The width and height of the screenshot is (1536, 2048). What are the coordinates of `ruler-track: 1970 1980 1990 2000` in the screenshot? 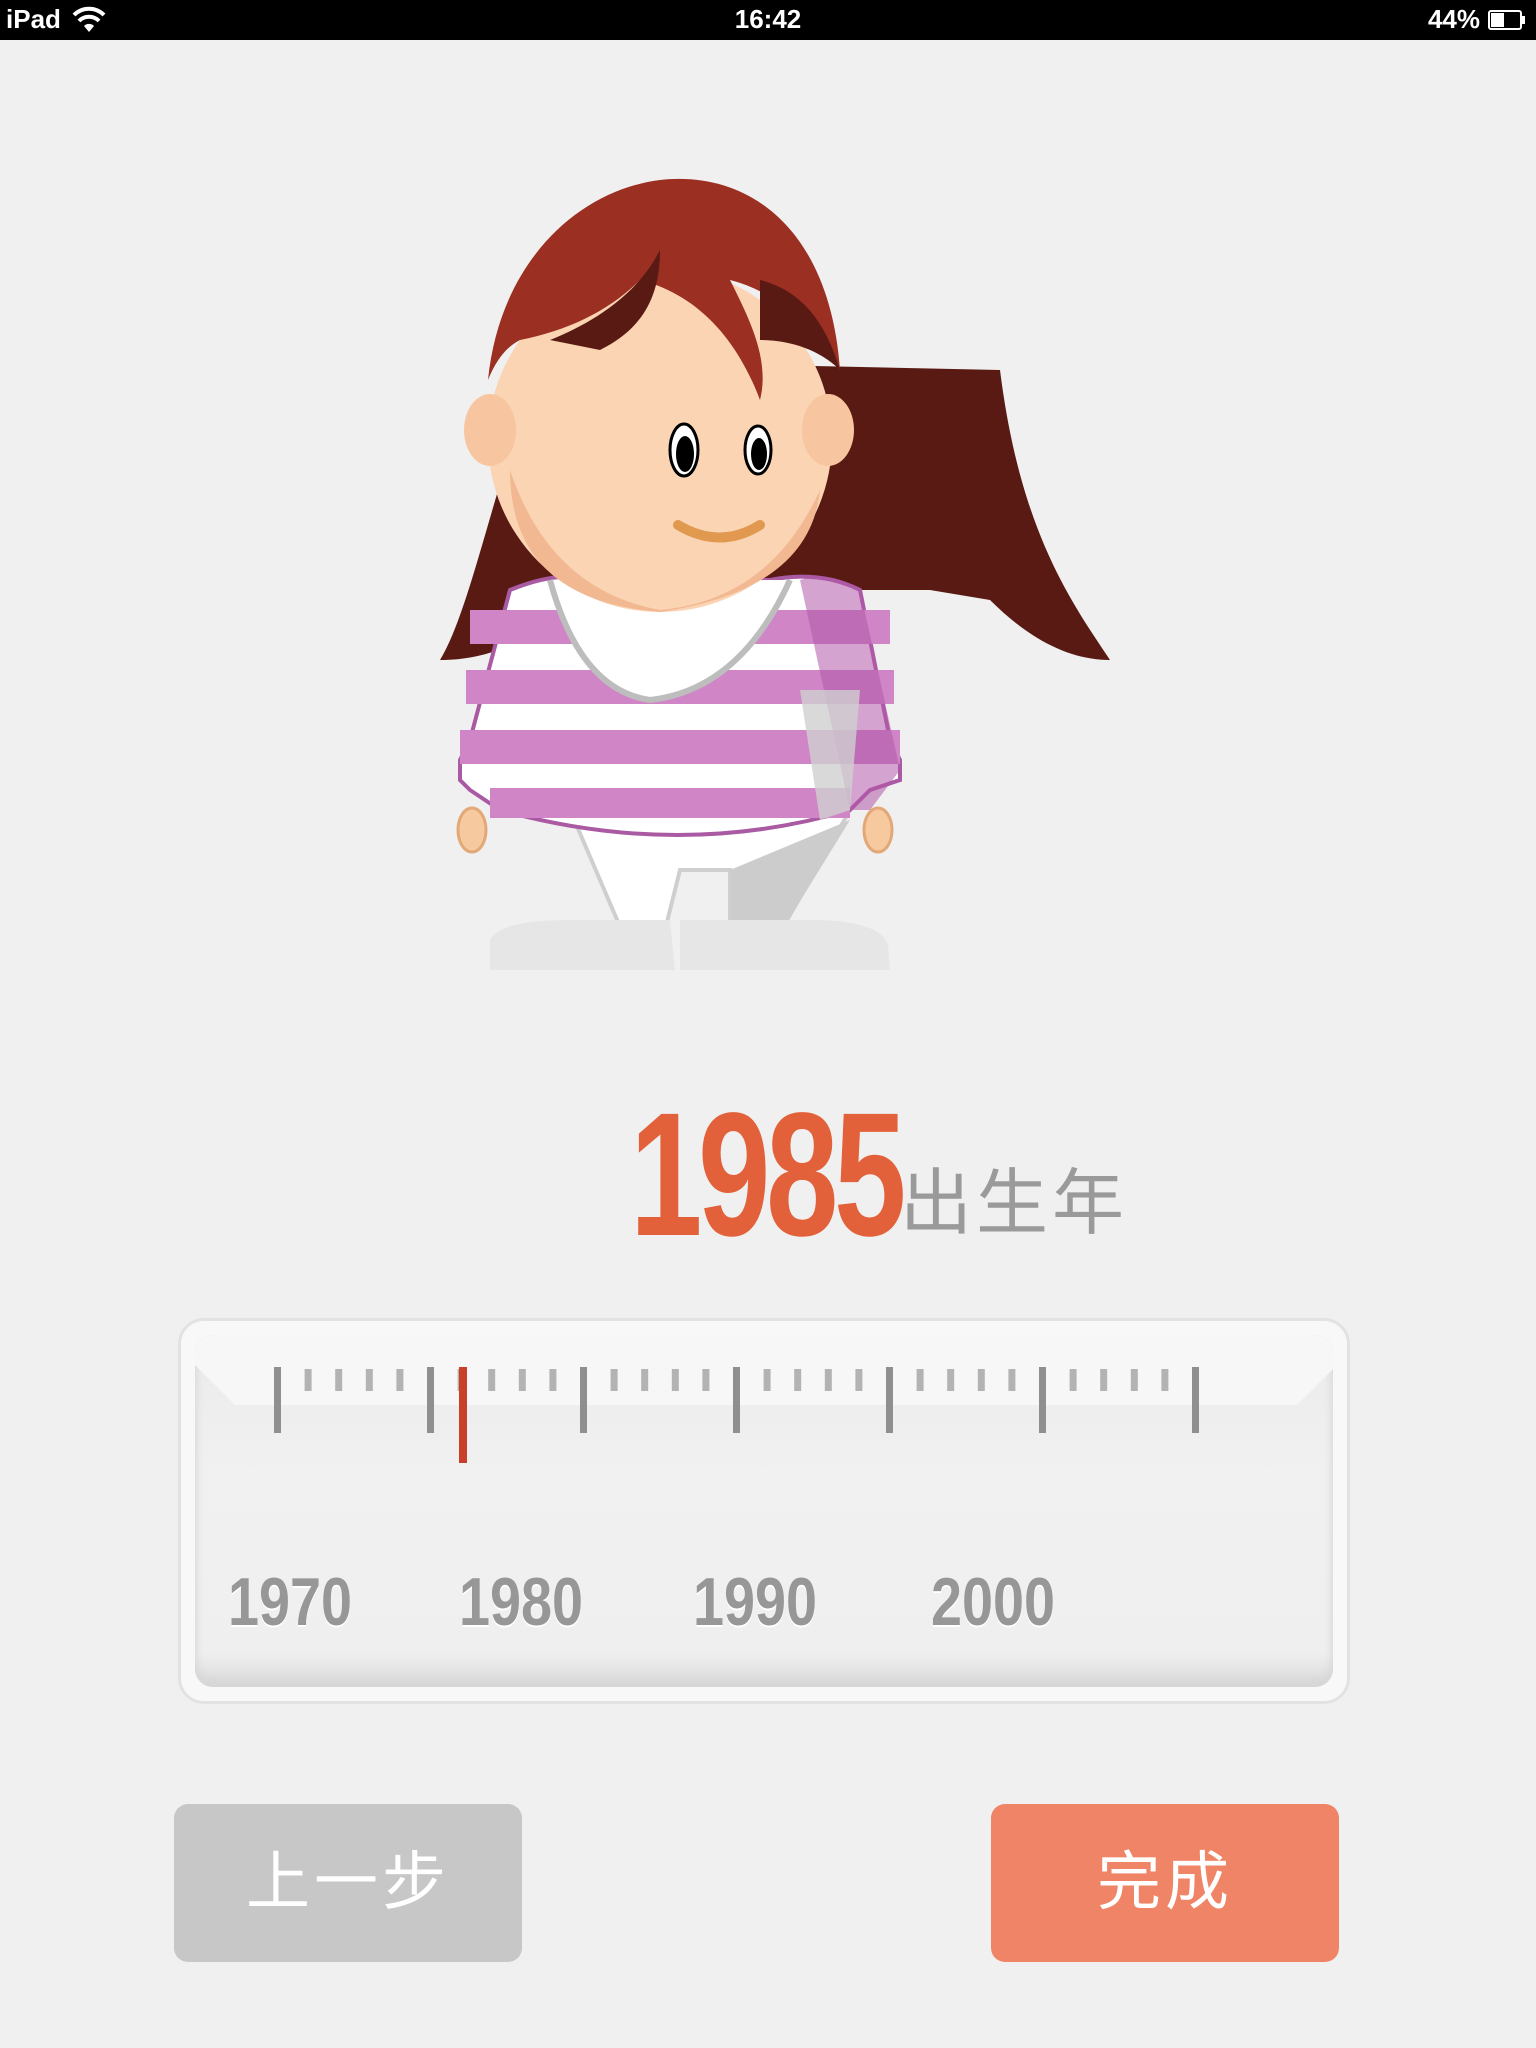 It's located at (764, 1511).